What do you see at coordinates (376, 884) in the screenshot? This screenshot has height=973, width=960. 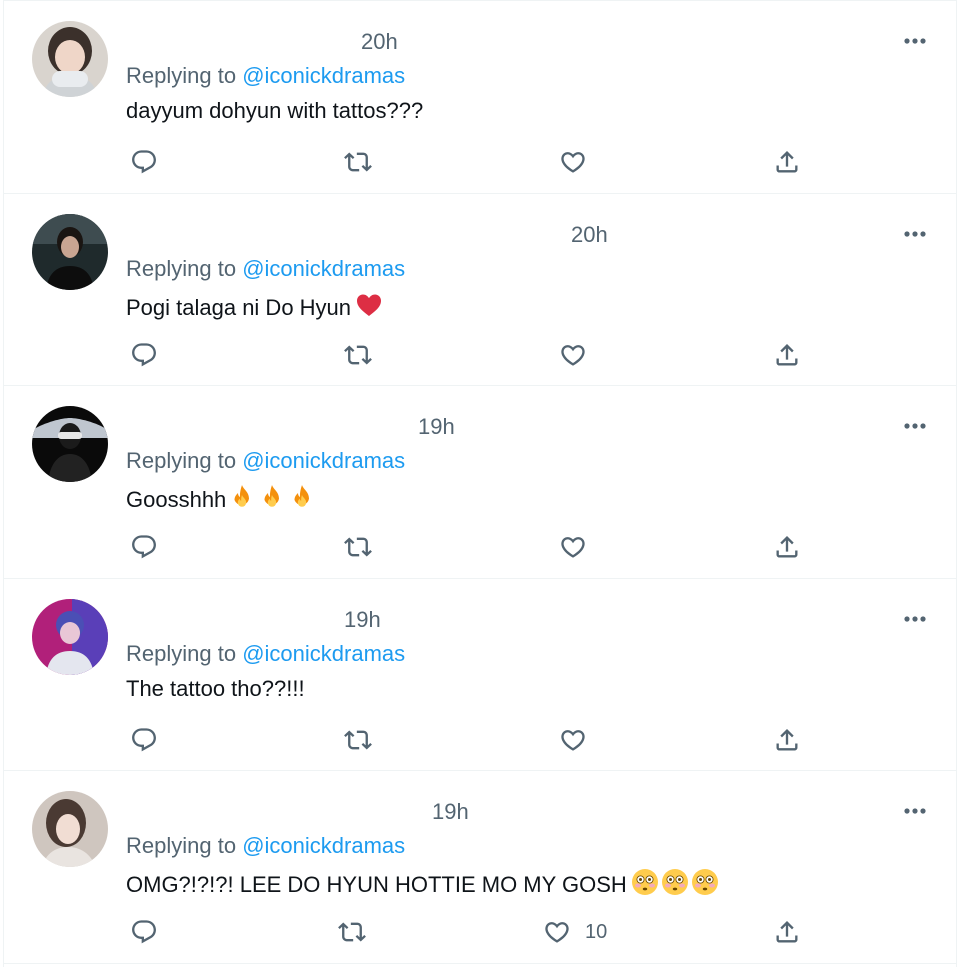 I see `tweet-text-content: OMG?!?!?! LEE DO HYUN HOTTIE MO MY GOSH` at bounding box center [376, 884].